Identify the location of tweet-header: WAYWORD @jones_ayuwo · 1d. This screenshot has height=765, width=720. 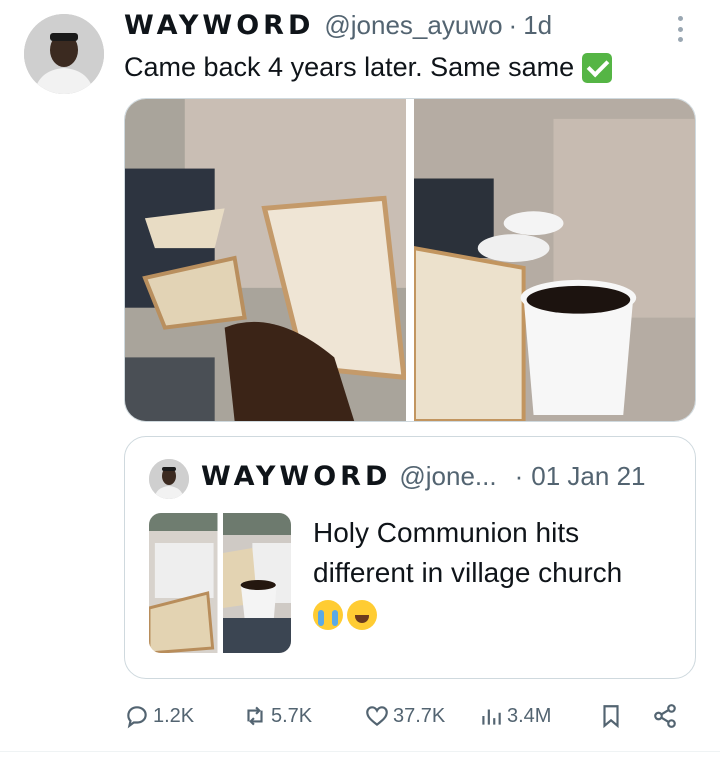
(338, 25).